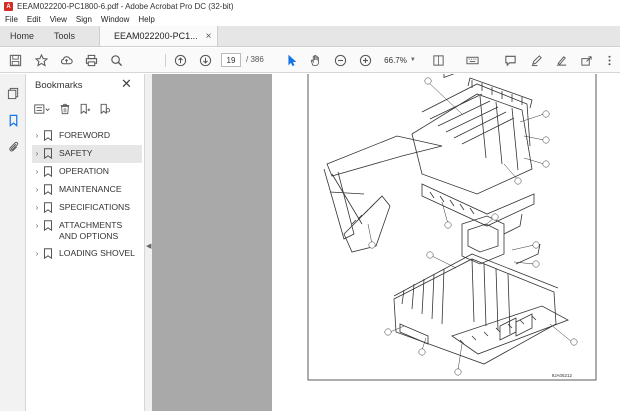 This screenshot has width=620, height=411. I want to click on tab-document: EEAM022200-PC1... ×, so click(159, 36).